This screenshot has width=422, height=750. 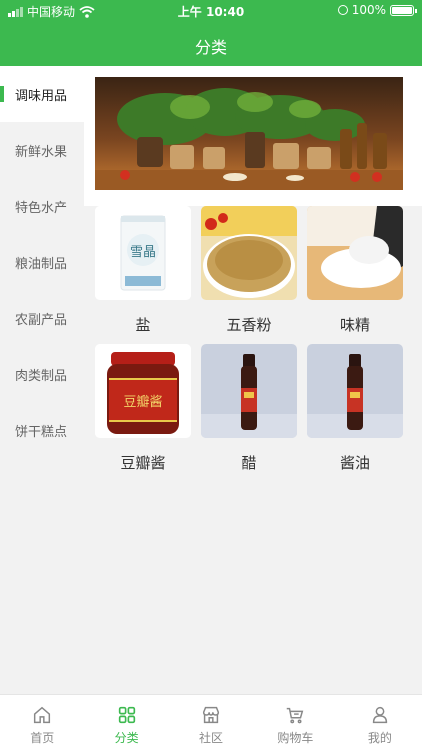 I want to click on sidebar-item-label: 调味用品, so click(x=41, y=96).